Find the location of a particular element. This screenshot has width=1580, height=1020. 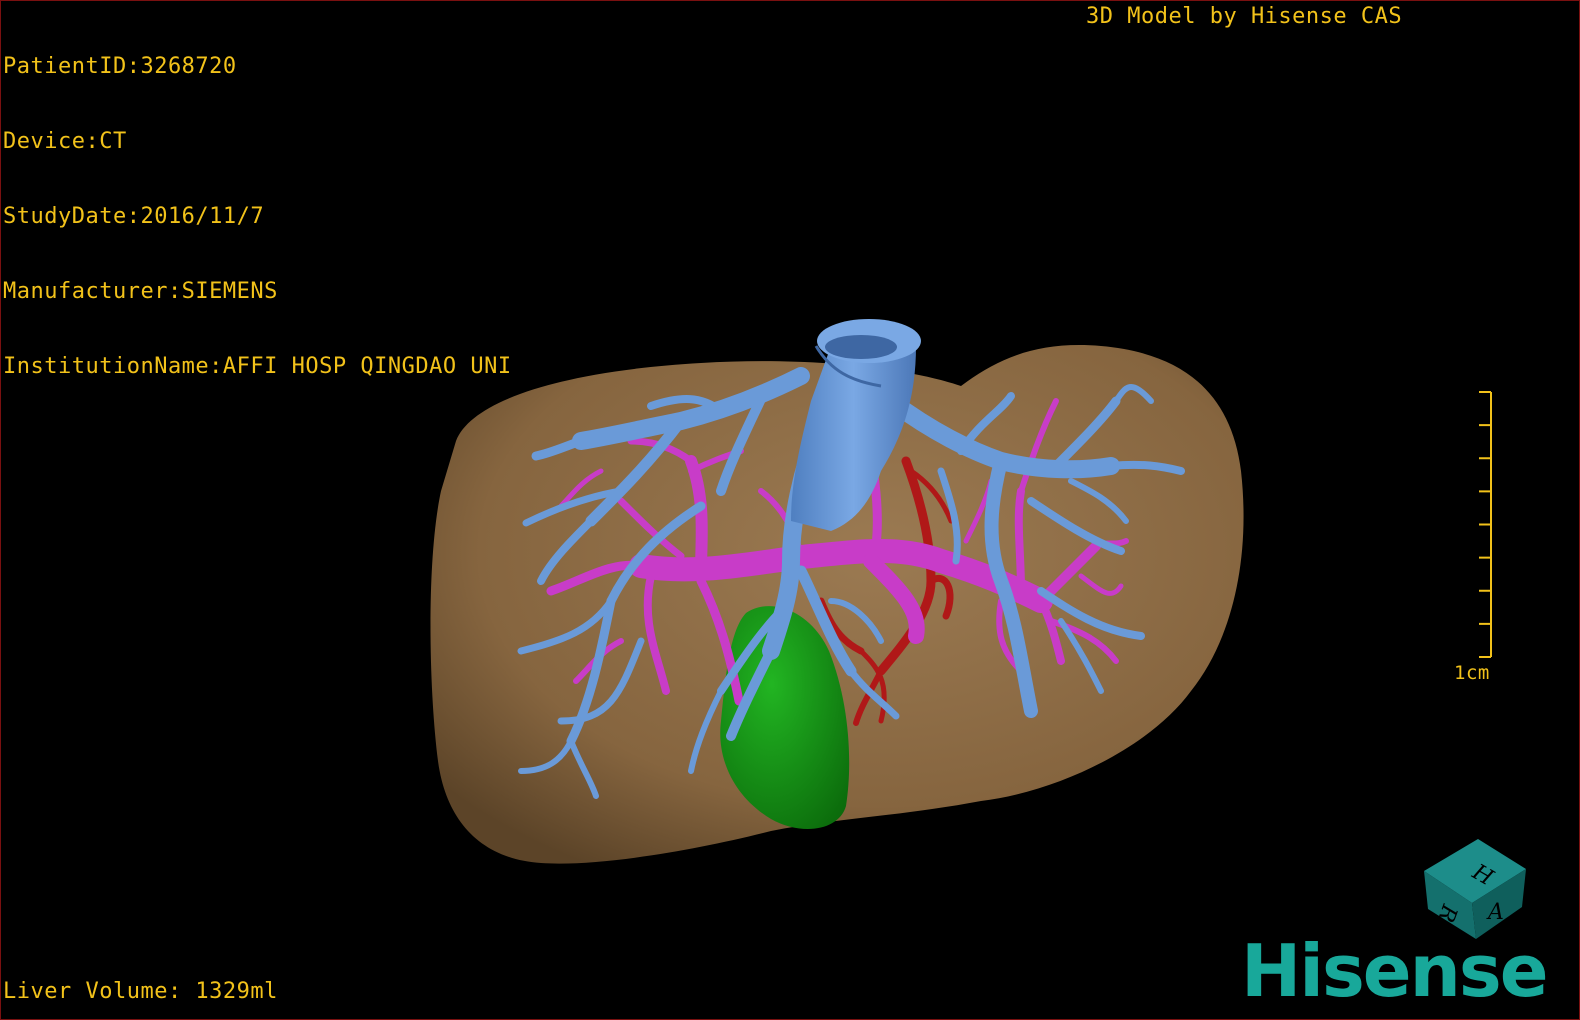

orientation-cube: H R A is located at coordinates (1476, 886).